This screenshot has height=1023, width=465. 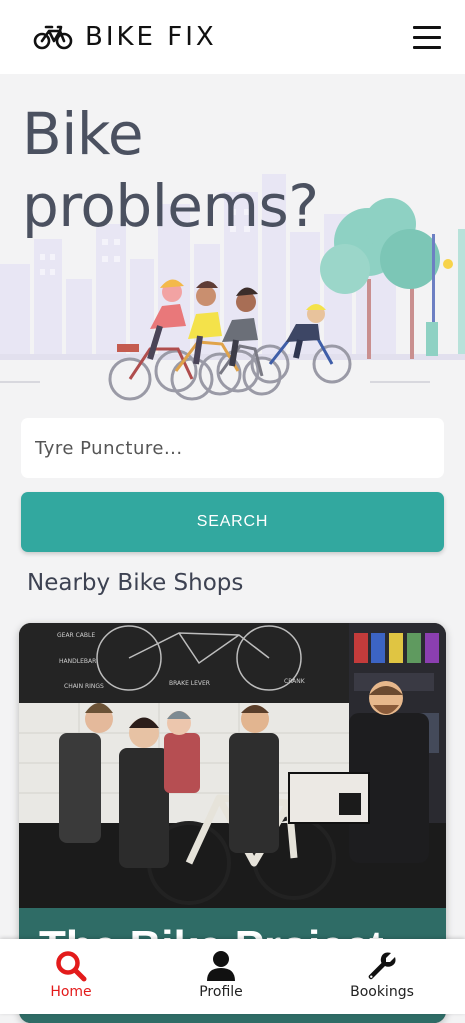 I want to click on nav-home-label: Home, so click(x=71, y=992).